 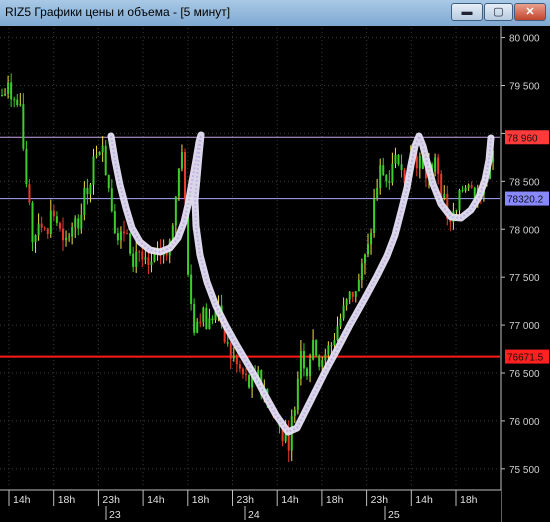 I want to click on level-label: 78320.2, so click(x=525, y=200).